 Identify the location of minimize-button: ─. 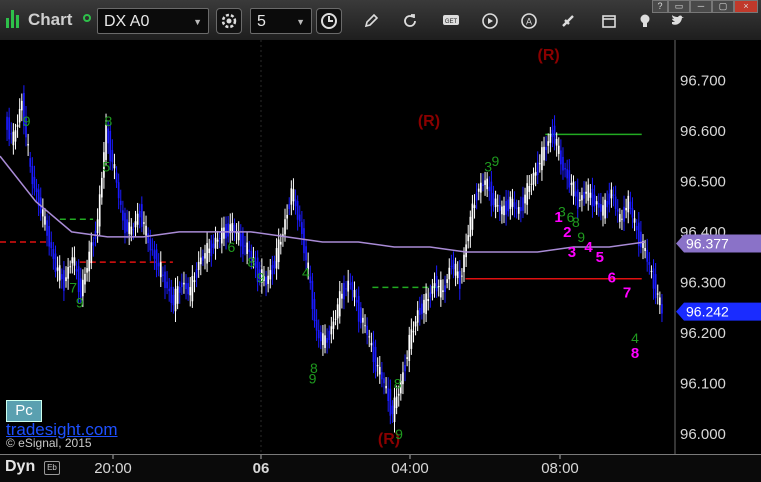
(701, 6).